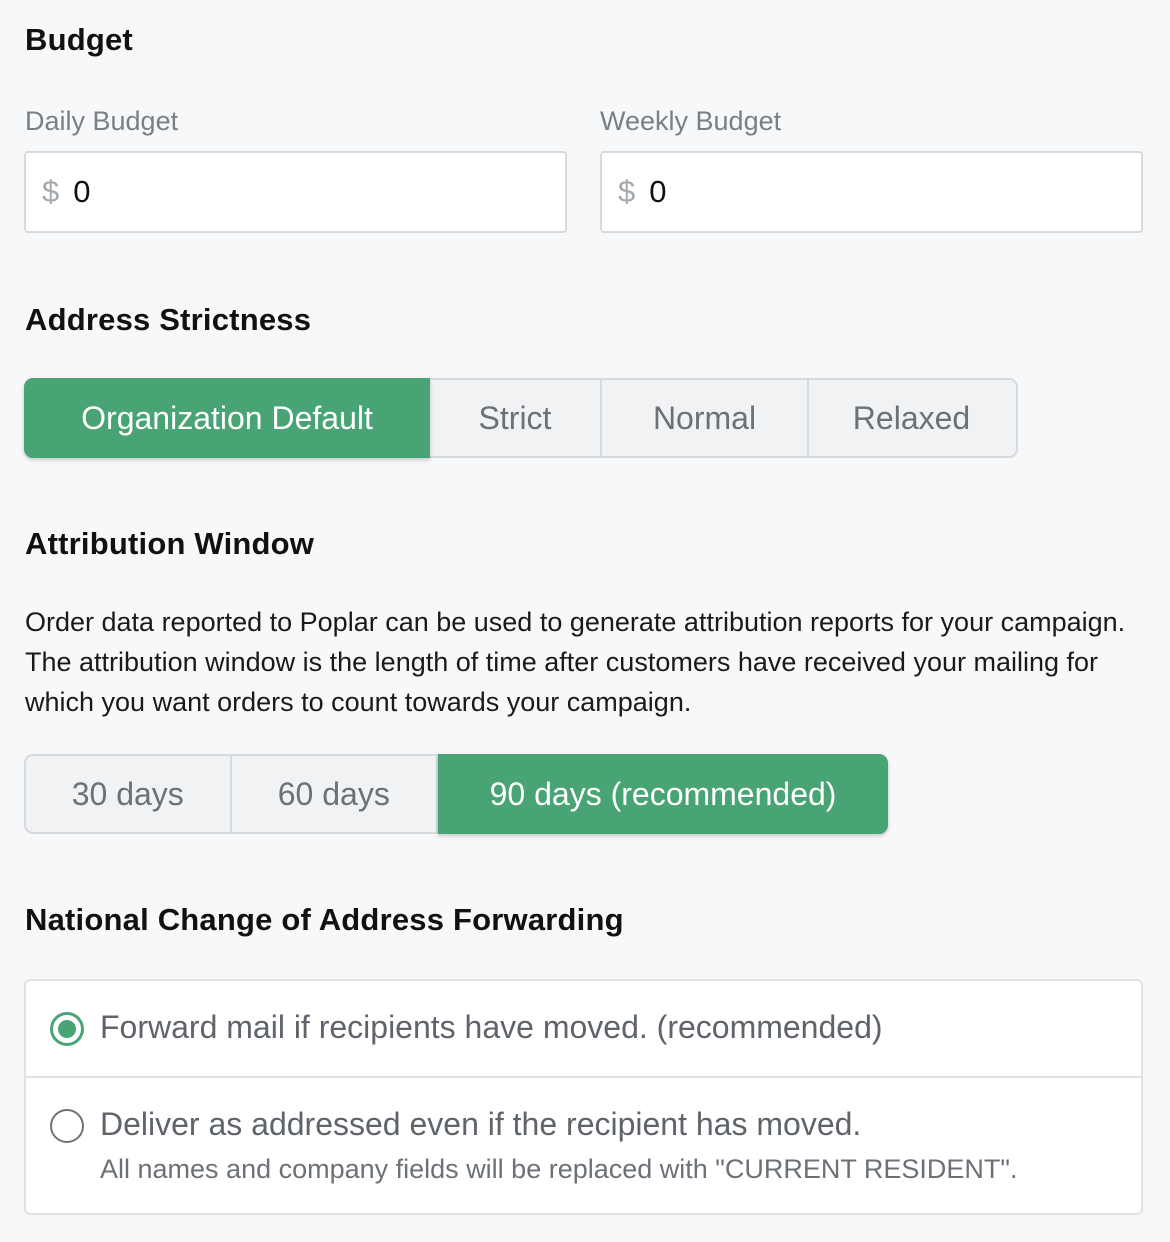 The height and width of the screenshot is (1242, 1170). I want to click on weekly-budget-input, so click(869, 192).